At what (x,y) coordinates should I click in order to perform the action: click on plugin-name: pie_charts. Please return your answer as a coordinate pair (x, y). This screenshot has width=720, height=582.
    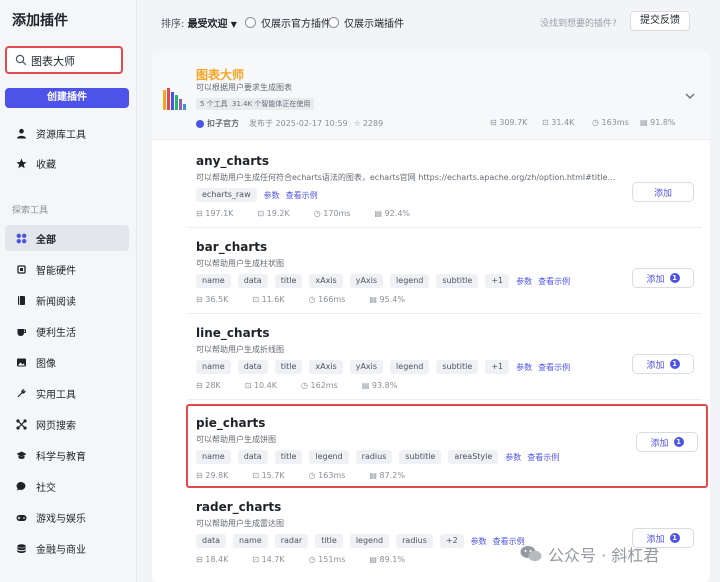
    Looking at the image, I should click on (231, 423).